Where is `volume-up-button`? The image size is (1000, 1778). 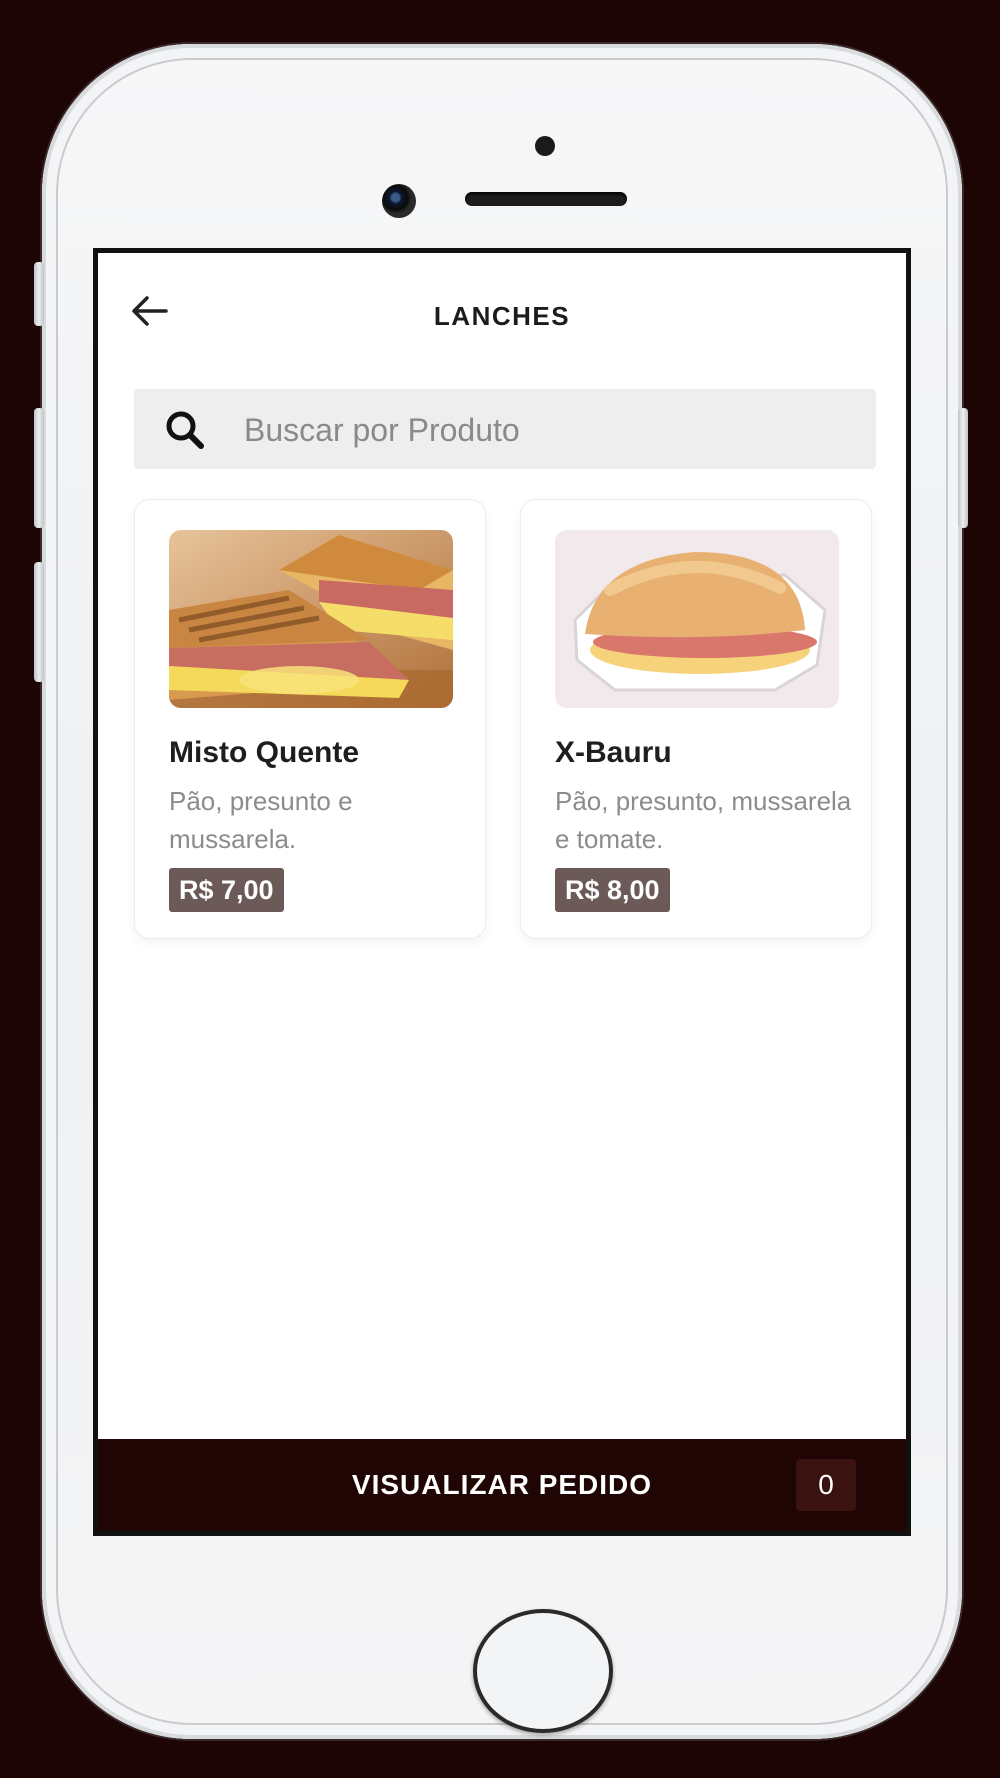 volume-up-button is located at coordinates (39, 468).